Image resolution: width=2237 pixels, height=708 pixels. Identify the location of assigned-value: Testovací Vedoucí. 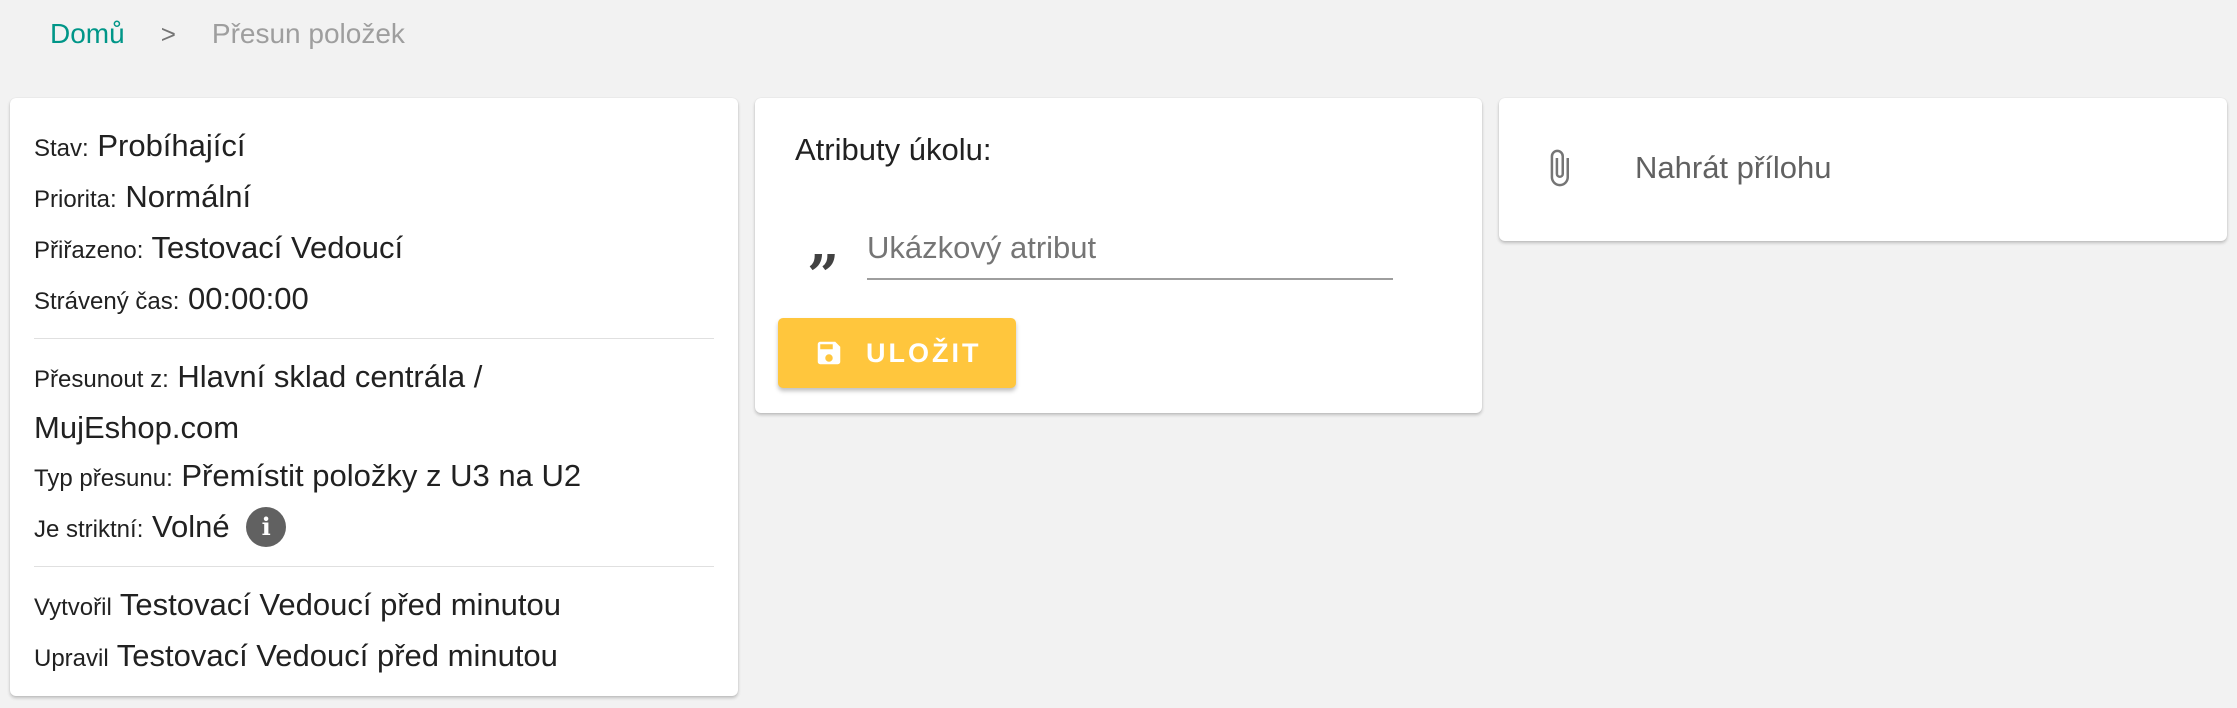
(277, 247).